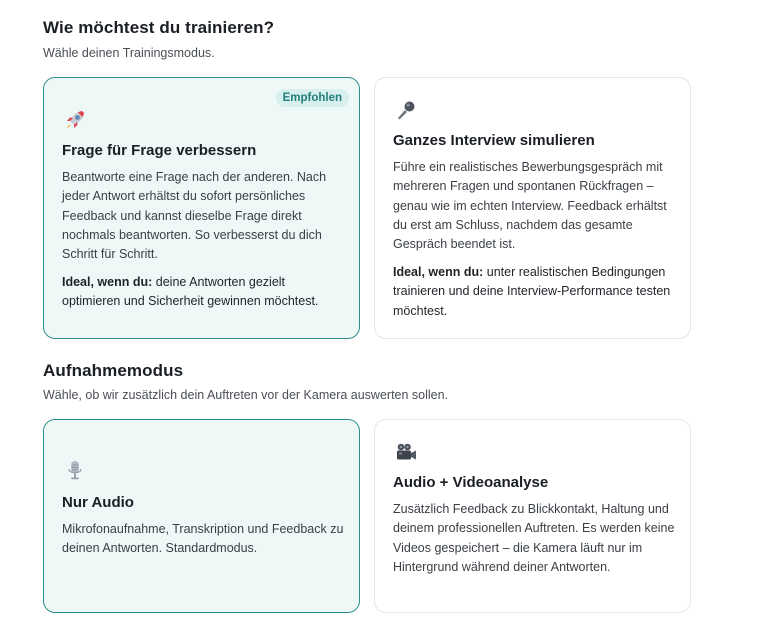  What do you see at coordinates (75, 120) in the screenshot?
I see `rocket-icon` at bounding box center [75, 120].